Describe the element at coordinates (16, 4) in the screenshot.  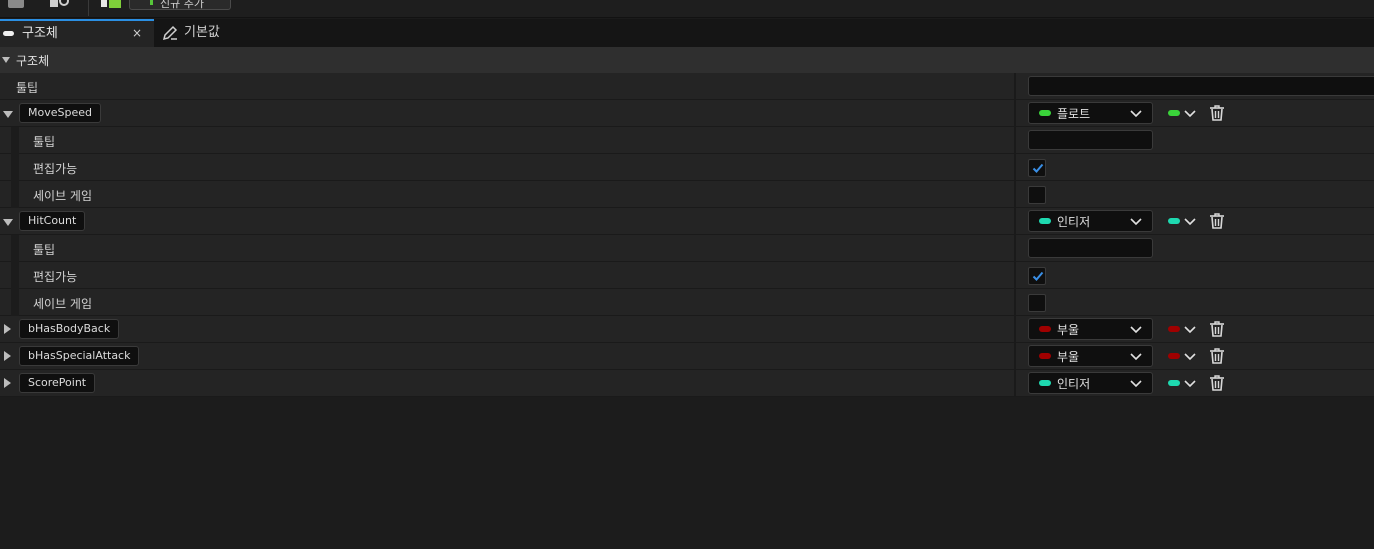
I see `save-icon` at that location.